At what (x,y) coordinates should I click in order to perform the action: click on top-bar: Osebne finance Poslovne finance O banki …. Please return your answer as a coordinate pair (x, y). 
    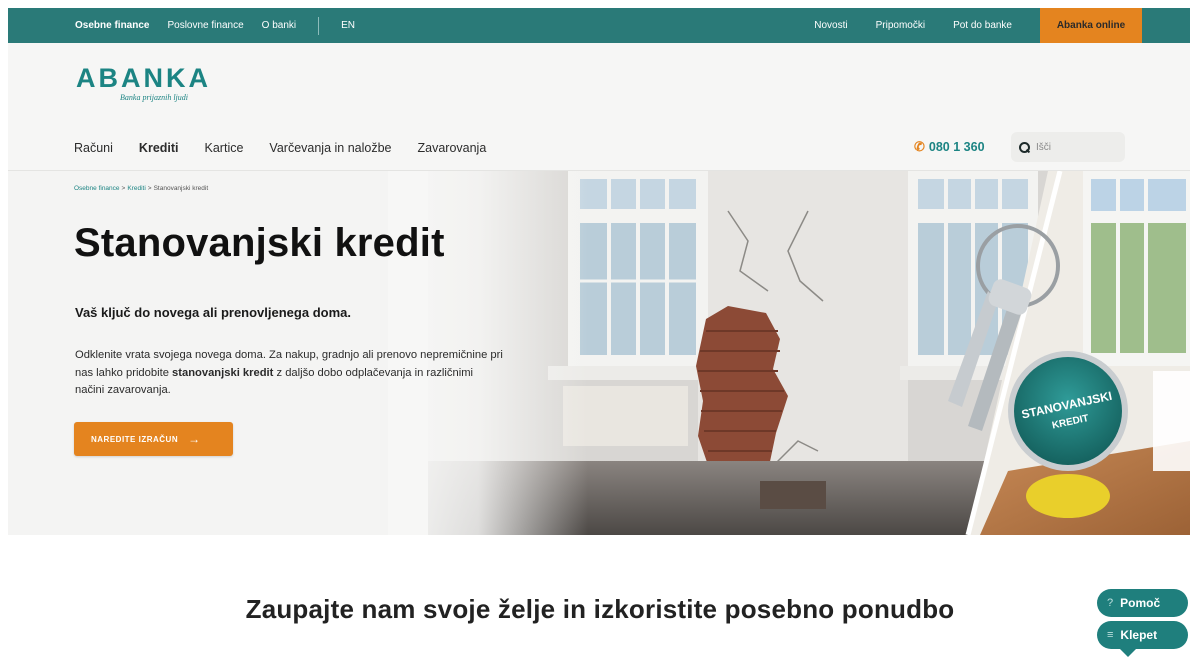
    Looking at the image, I should click on (599, 25).